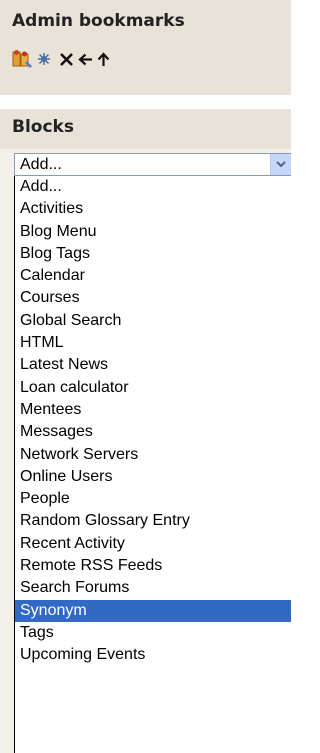  What do you see at coordinates (145, 47) in the screenshot?
I see `admin-bookmarks-block: Admin bookmarks` at bounding box center [145, 47].